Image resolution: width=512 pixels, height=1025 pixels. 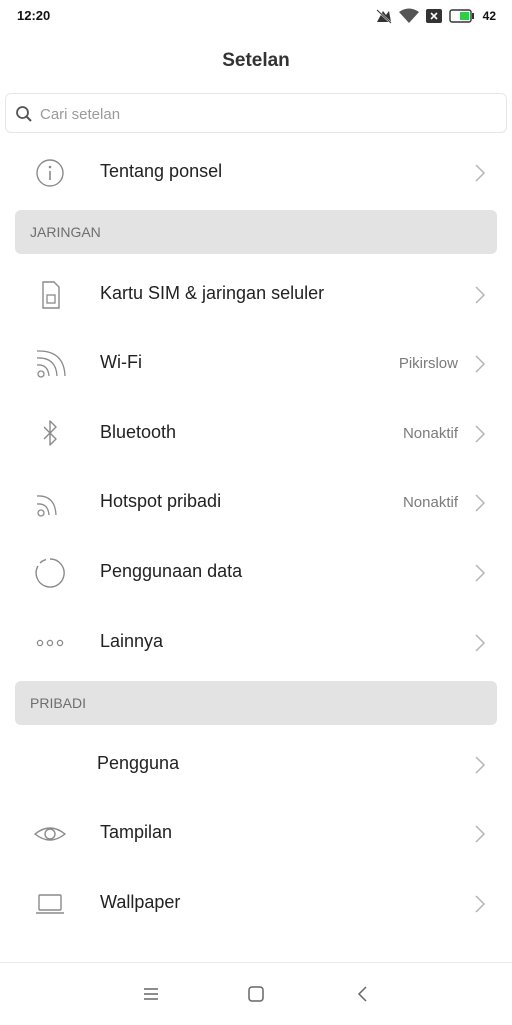 I want to click on status-icons: 42, so click(x=435, y=16).